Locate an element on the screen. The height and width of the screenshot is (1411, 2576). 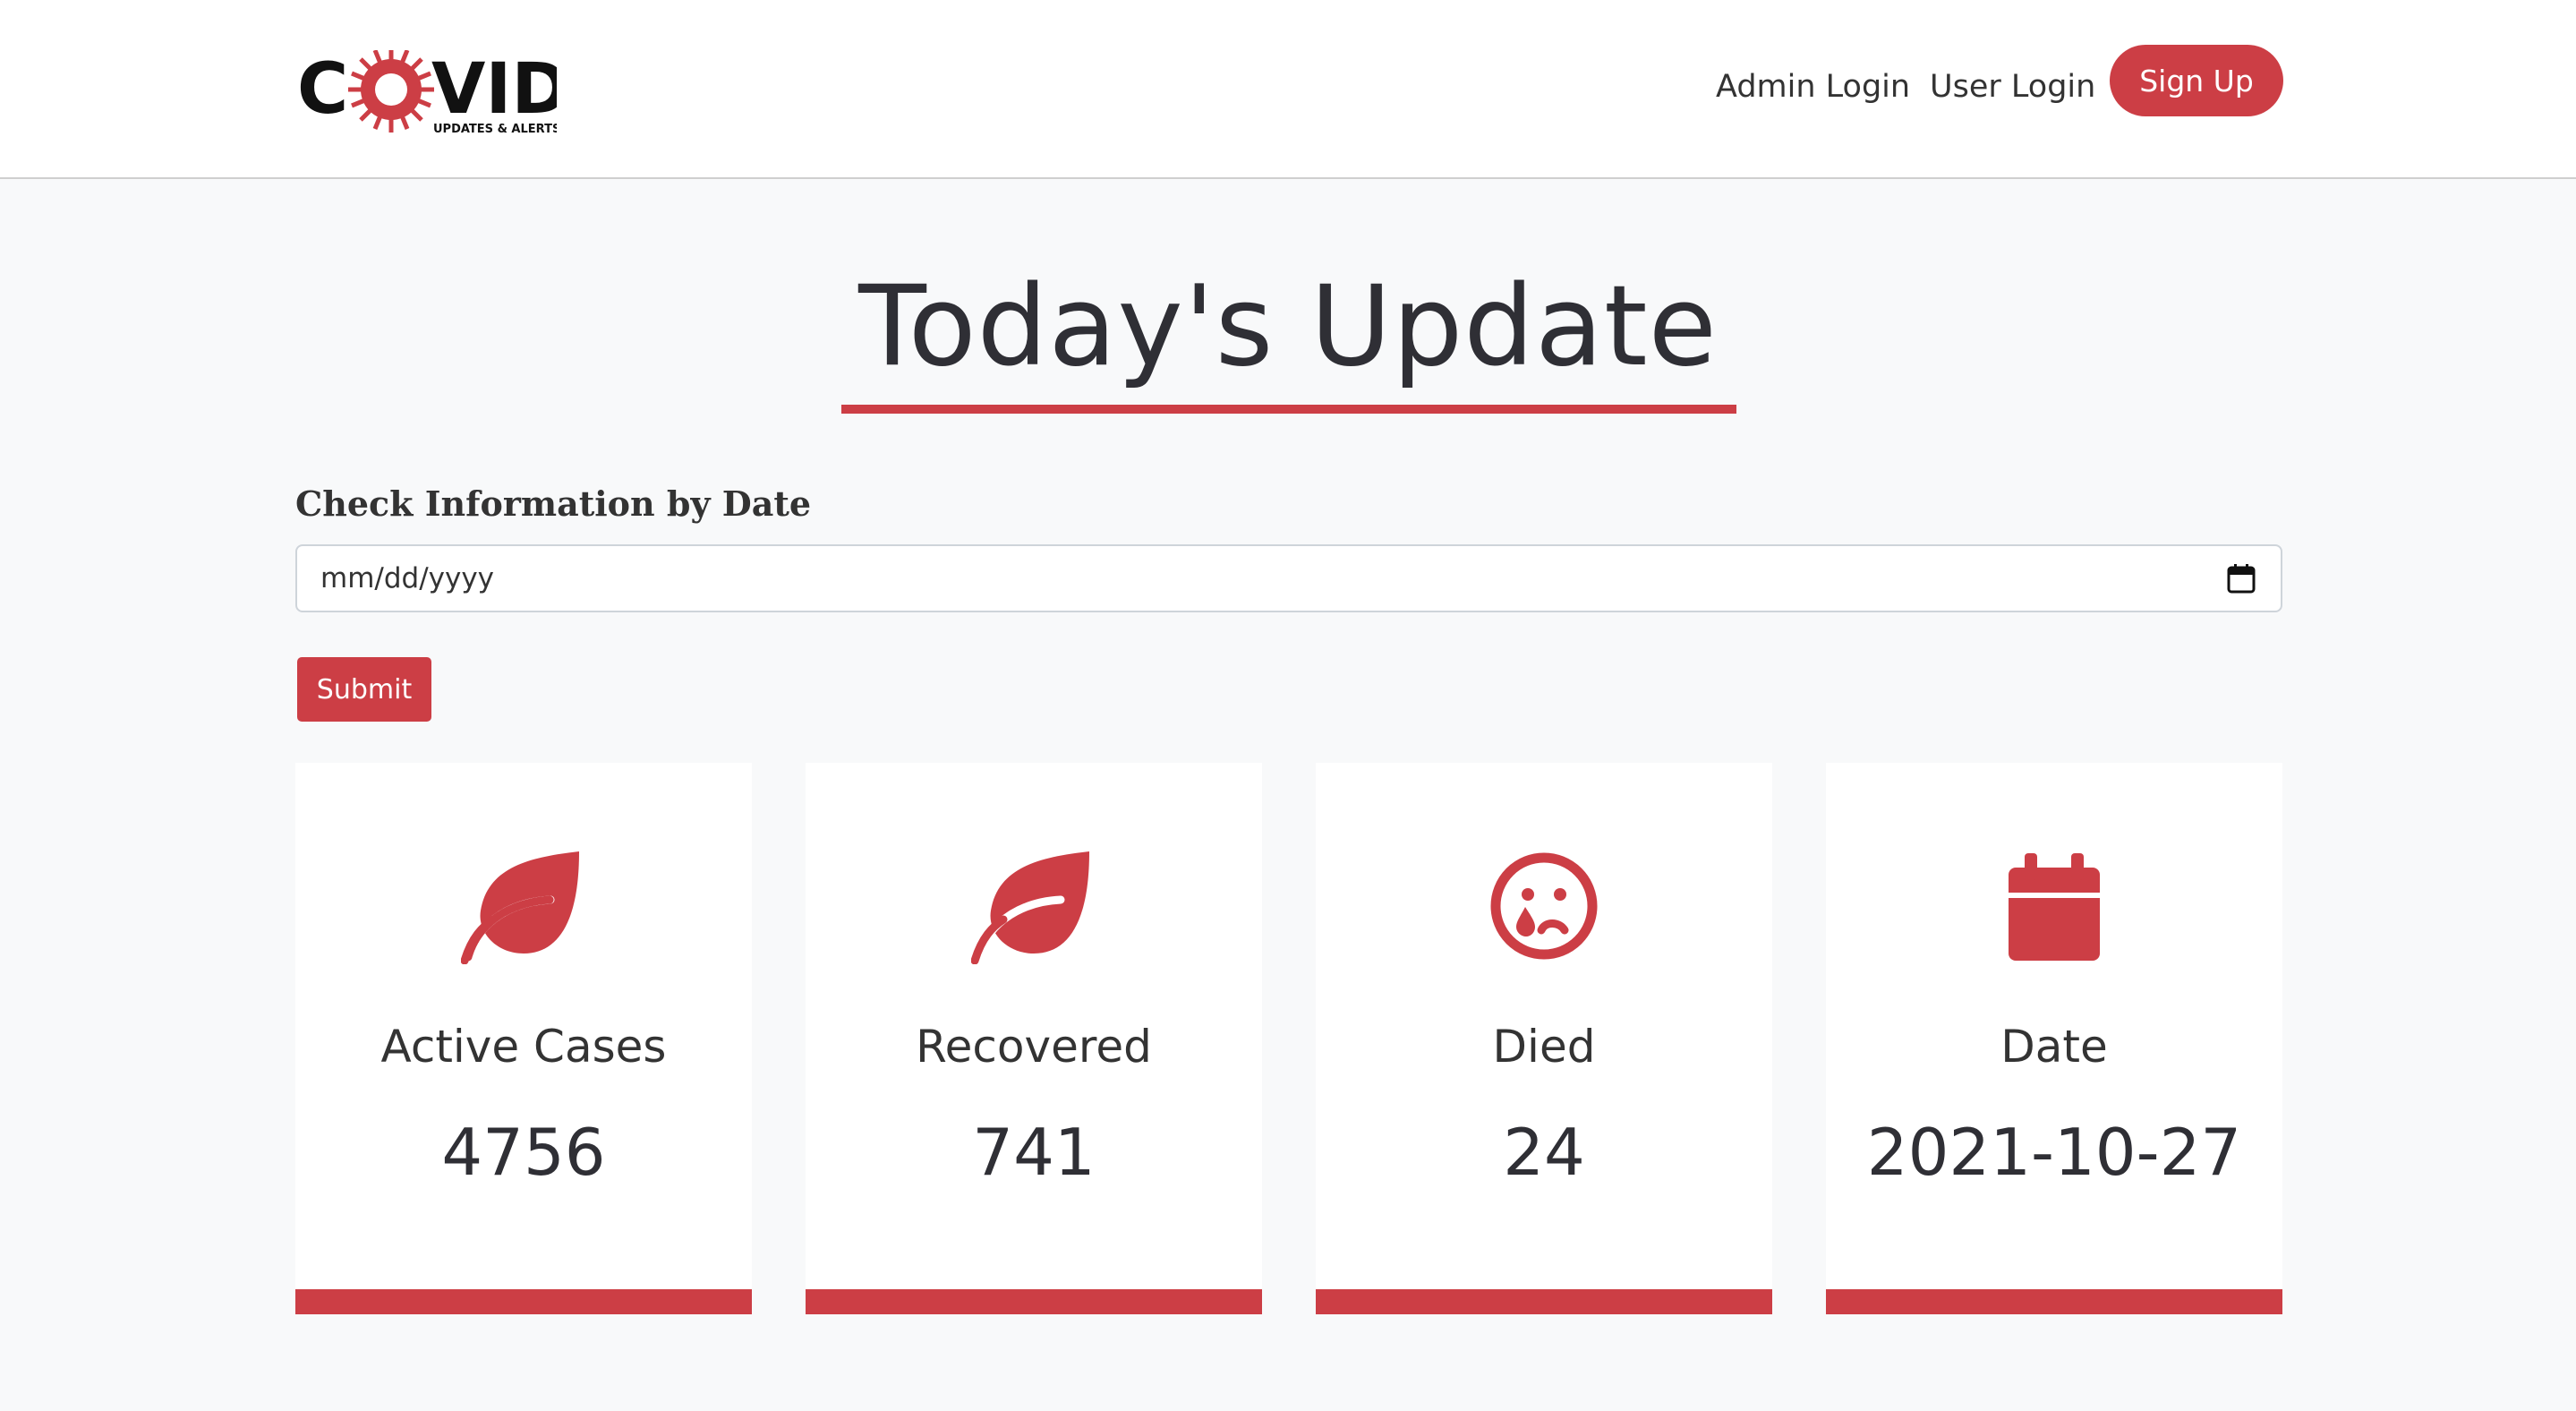
covid-logo-graphic: C VID UPDATES & ALERTS is located at coordinates (433, 91).